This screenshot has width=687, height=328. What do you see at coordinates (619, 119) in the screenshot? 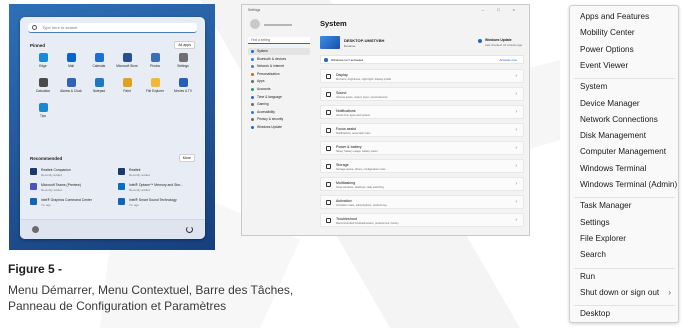
I see `context-menu-item: Network Connections` at bounding box center [619, 119].